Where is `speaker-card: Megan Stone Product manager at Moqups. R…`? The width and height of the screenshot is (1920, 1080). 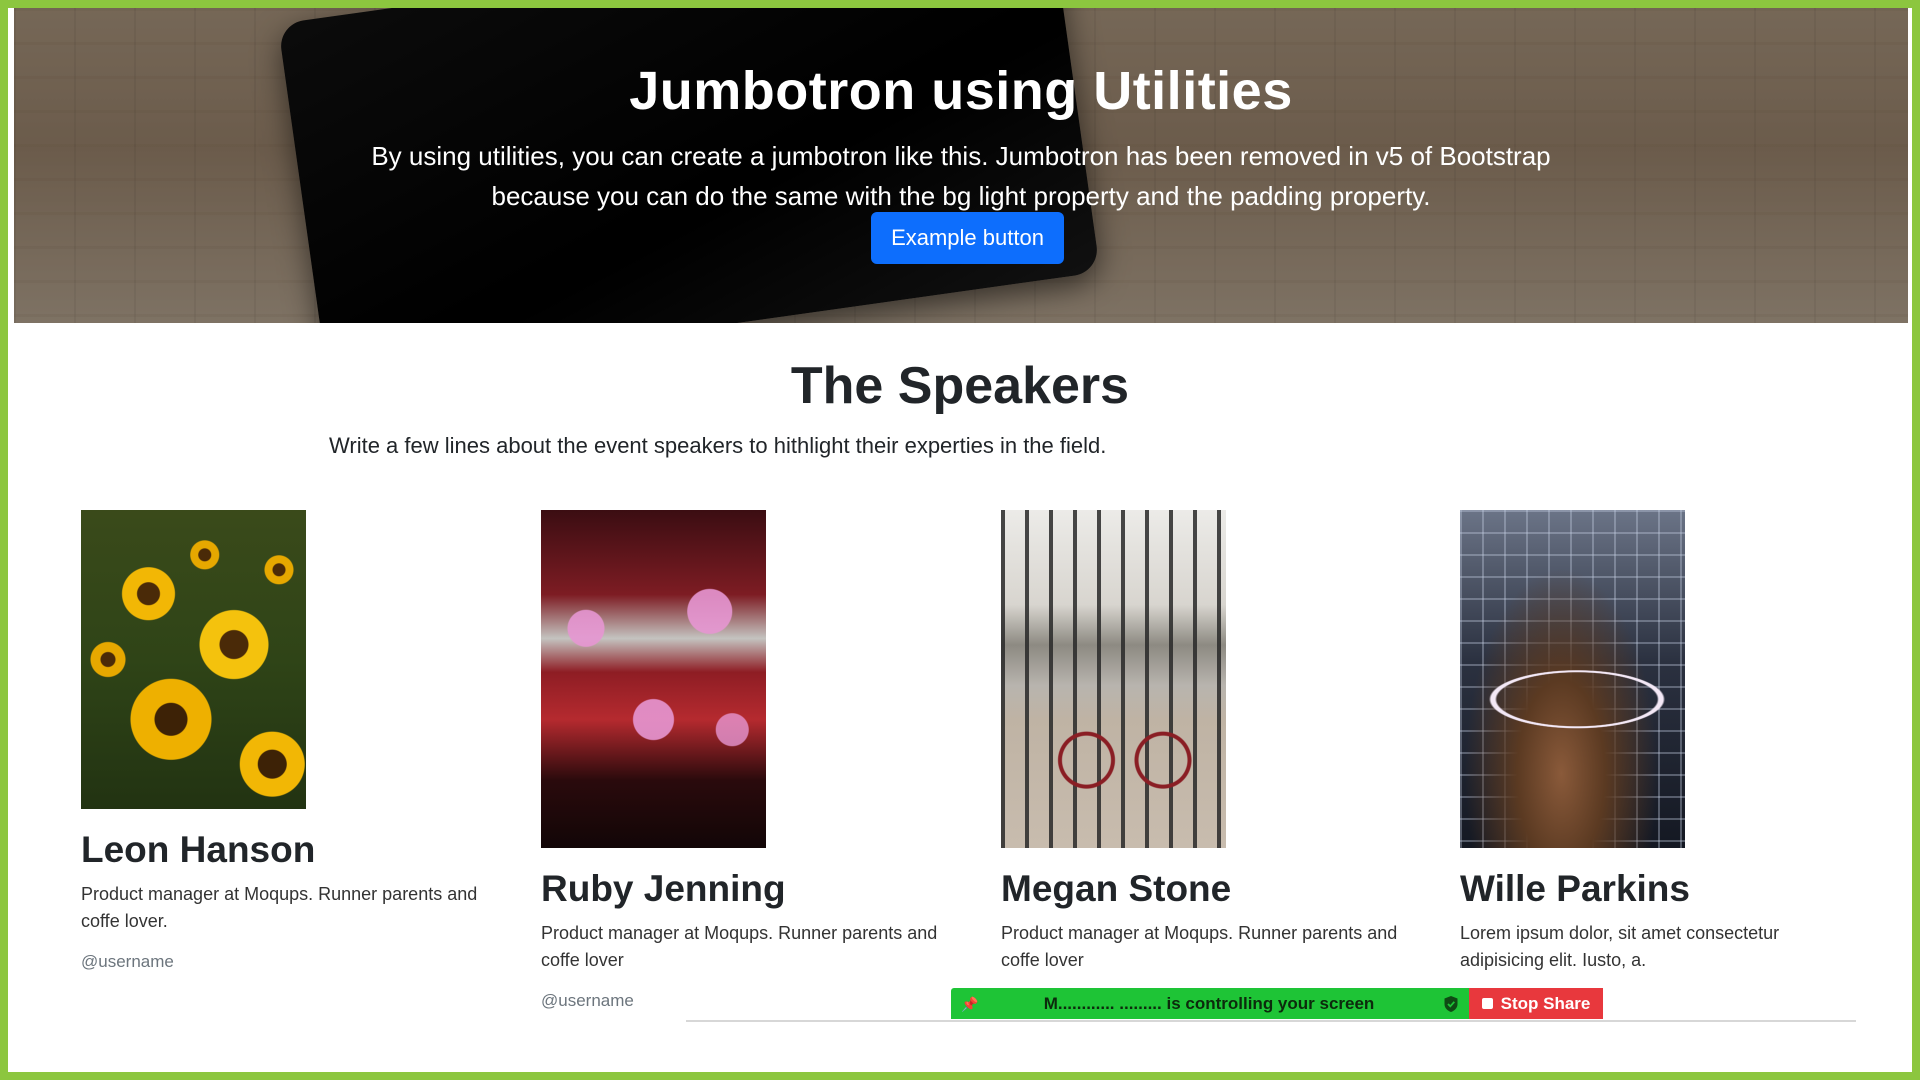
speaker-card: Megan Stone Product manager at Moqups. R… is located at coordinates (1211, 742).